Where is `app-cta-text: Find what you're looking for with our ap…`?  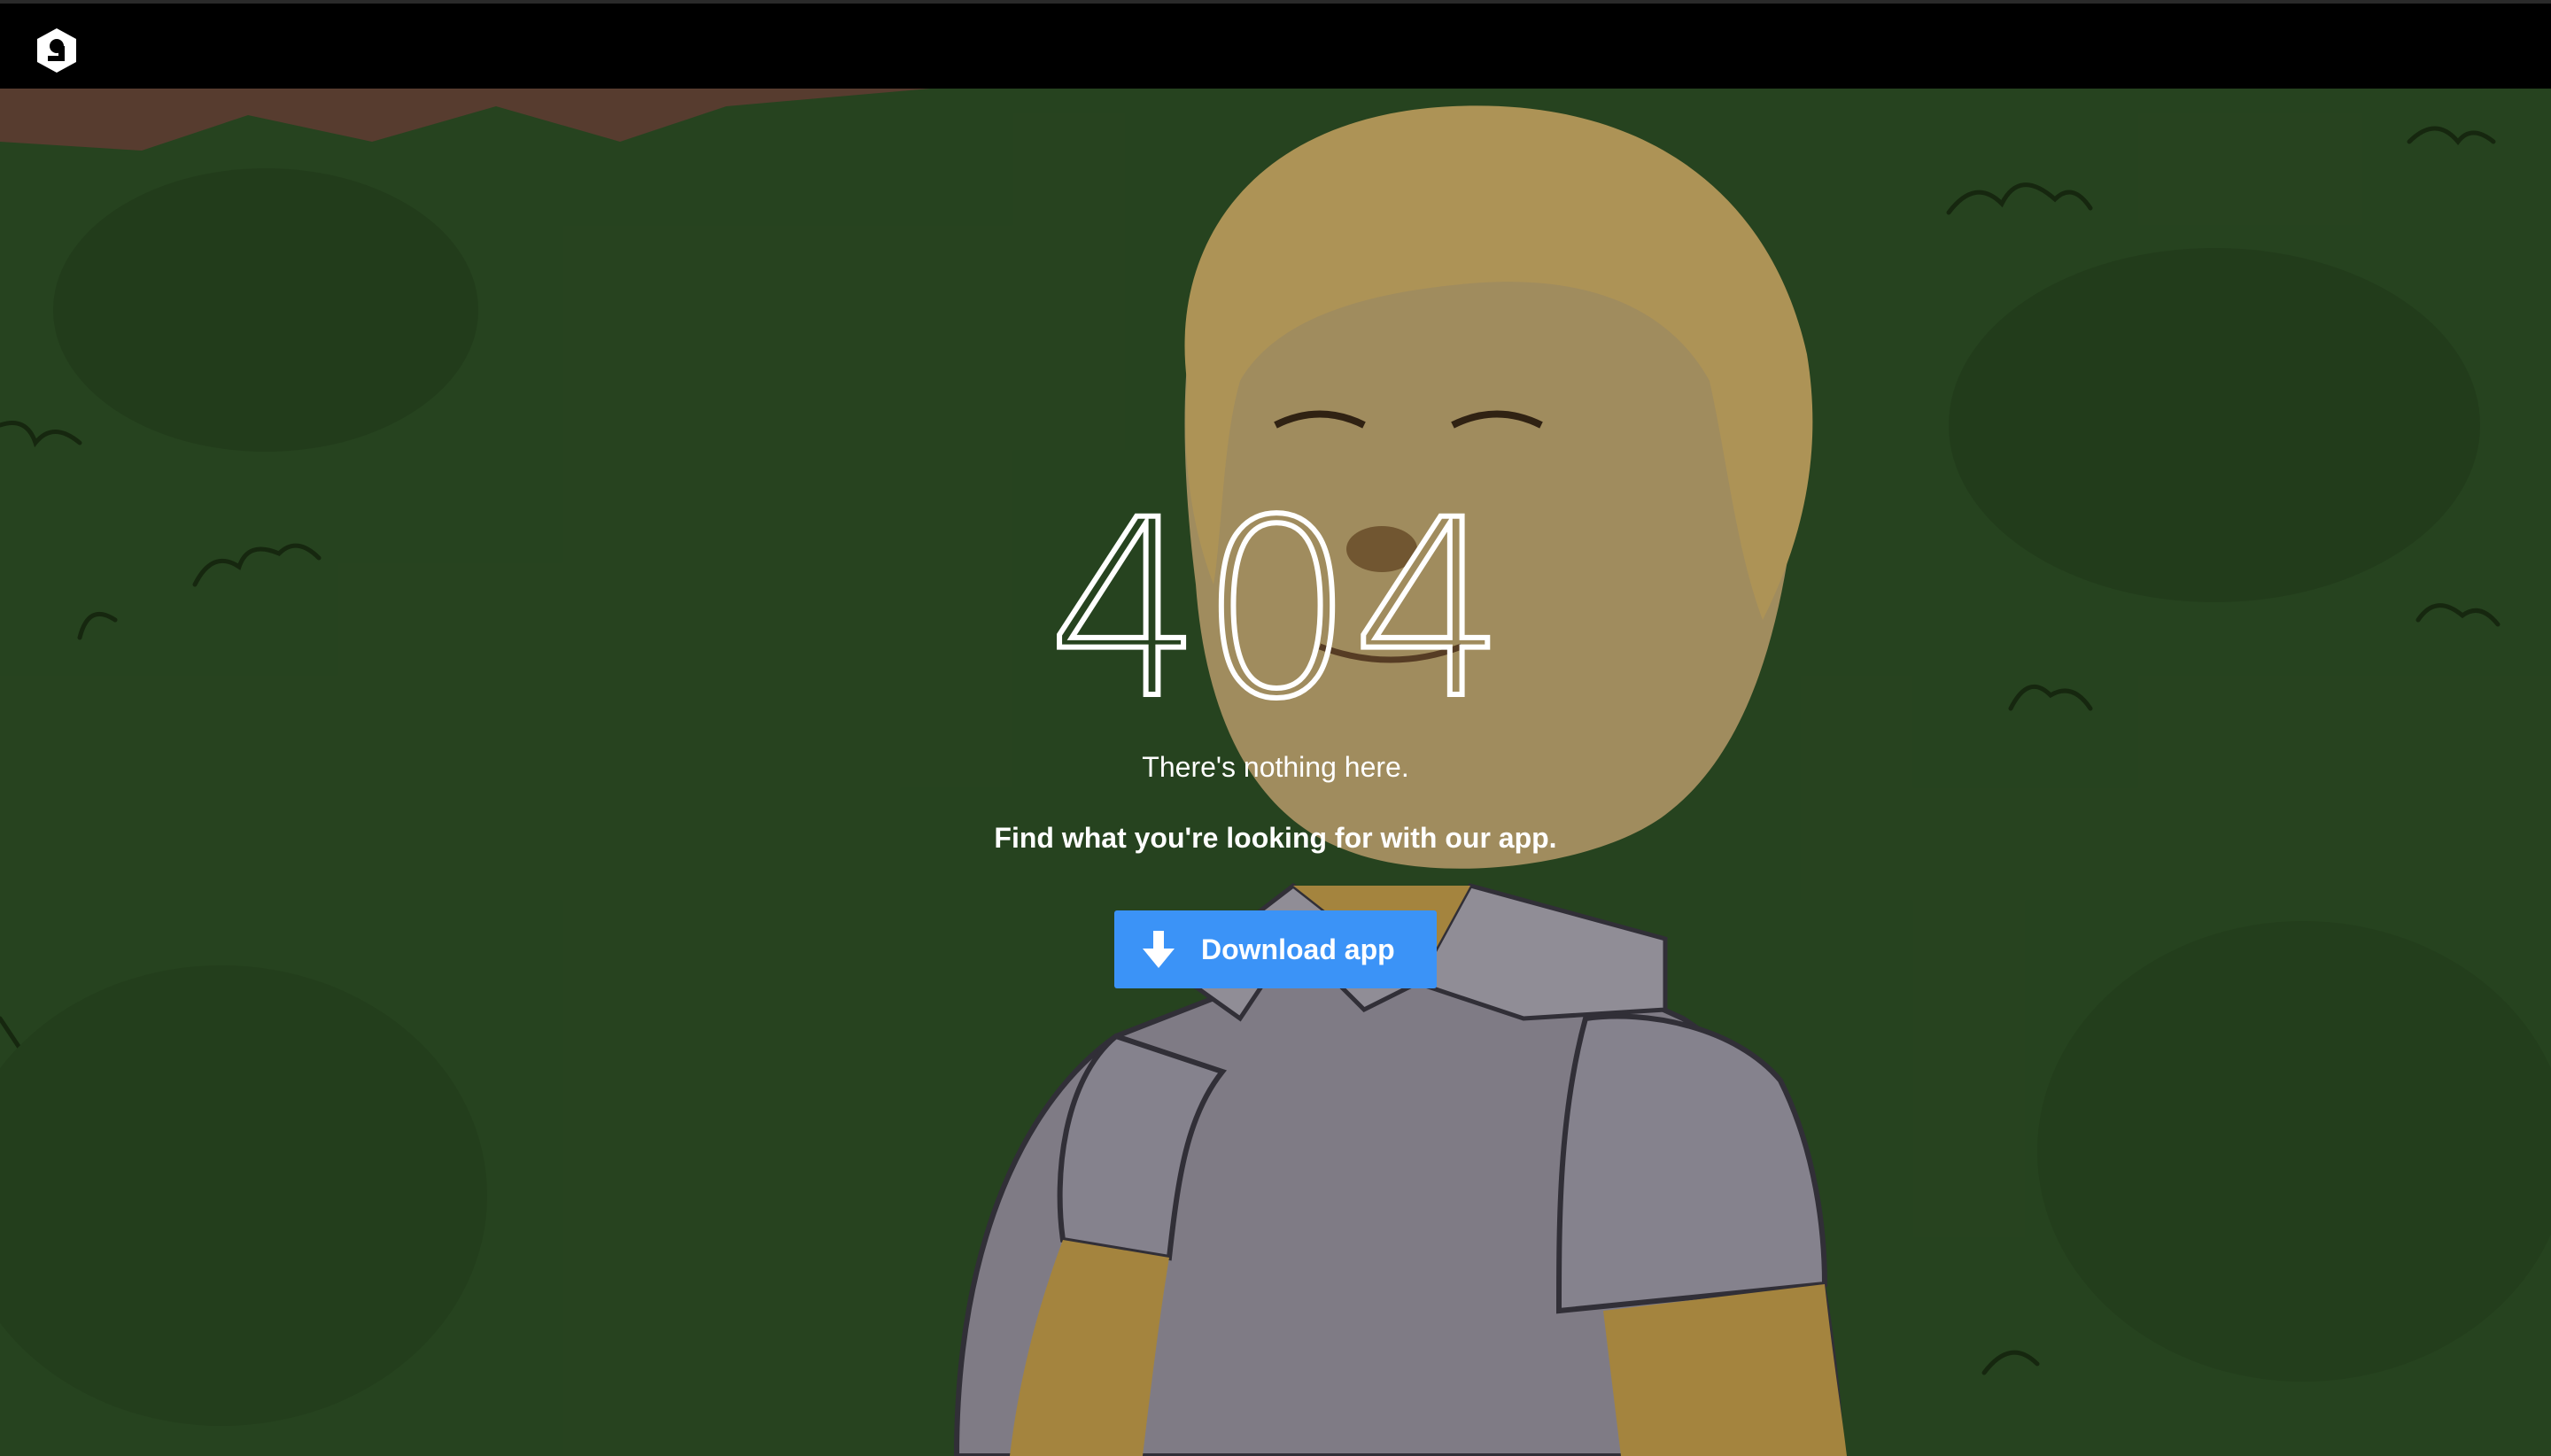 app-cta-text: Find what you're looking for with our ap… is located at coordinates (1275, 838).